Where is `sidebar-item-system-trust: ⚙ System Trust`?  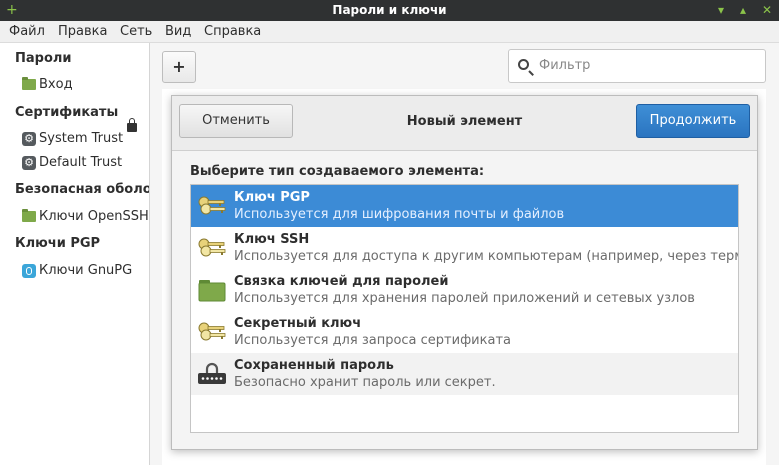 sidebar-item-system-trust: ⚙ System Trust is located at coordinates (82, 139).